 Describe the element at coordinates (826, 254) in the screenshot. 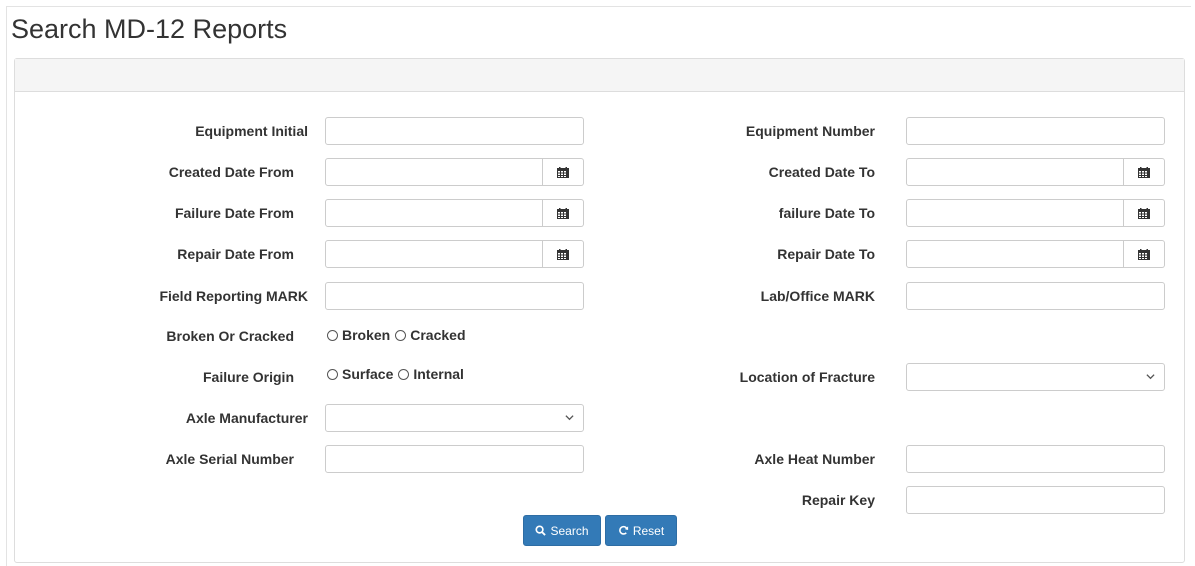

I see `repair-date-to-label: Repair Date To` at that location.